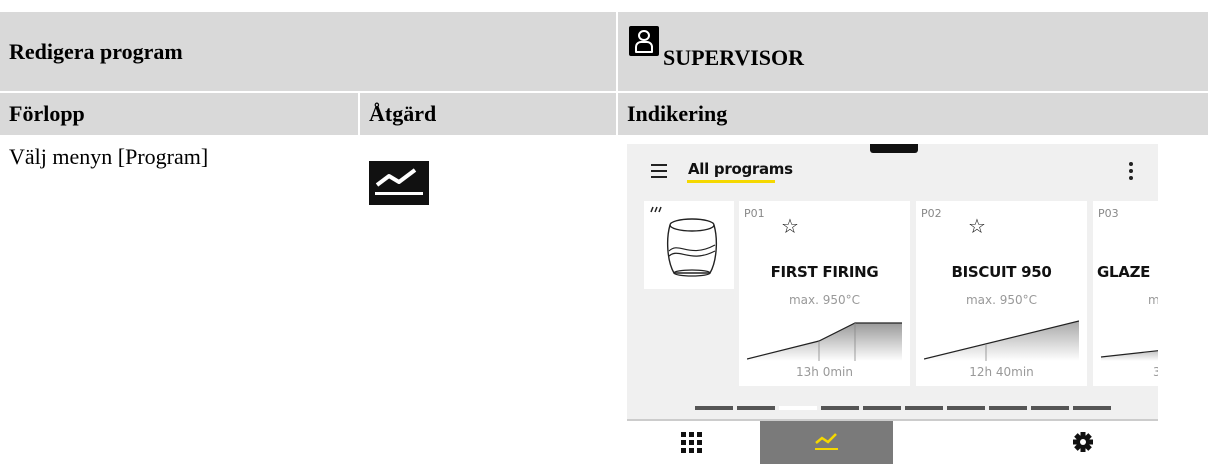 This screenshot has height=464, width=1208. Describe the element at coordinates (740, 169) in the screenshot. I see `screen-title: All programs` at that location.